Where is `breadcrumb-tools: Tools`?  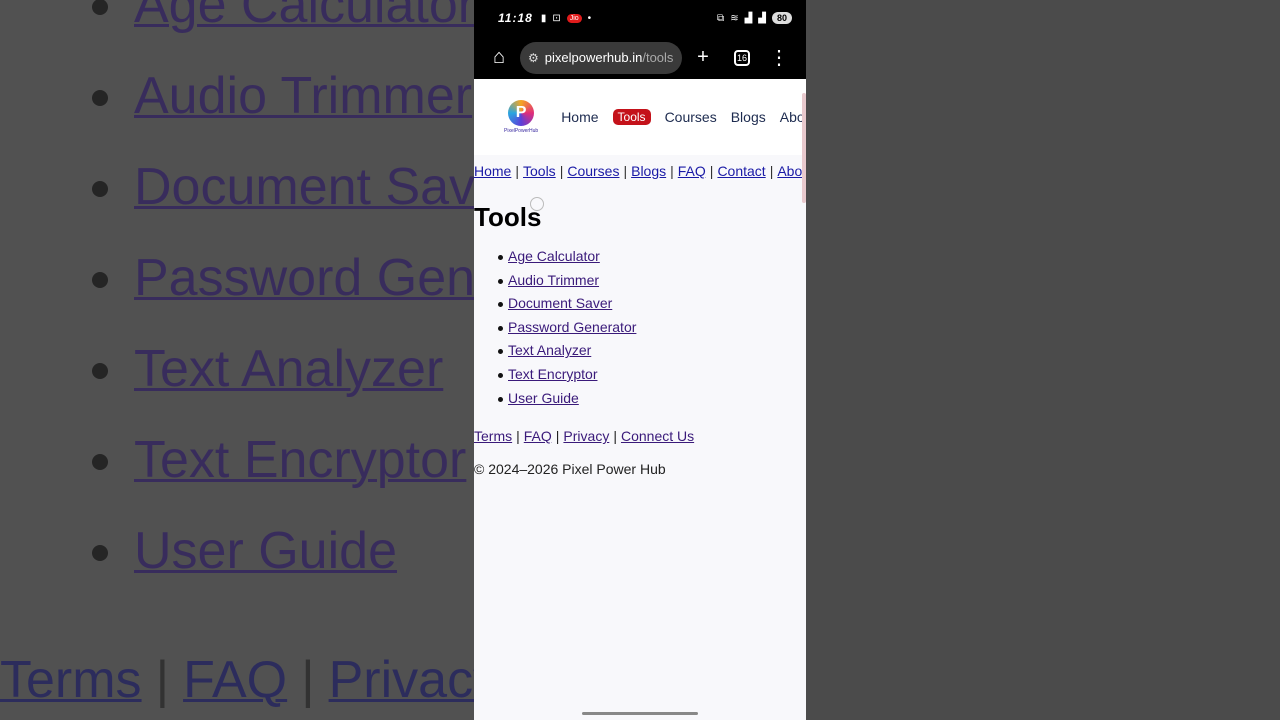
breadcrumb-tools: Tools is located at coordinates (539, 171).